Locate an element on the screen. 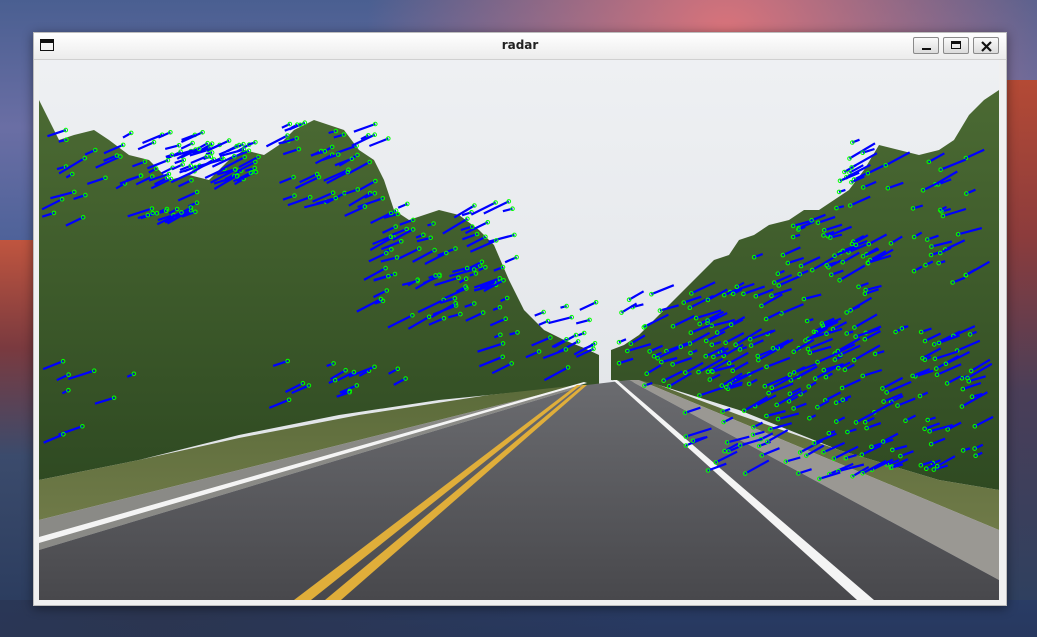 The width and height of the screenshot is (1037, 637). close-button is located at coordinates (986, 45).